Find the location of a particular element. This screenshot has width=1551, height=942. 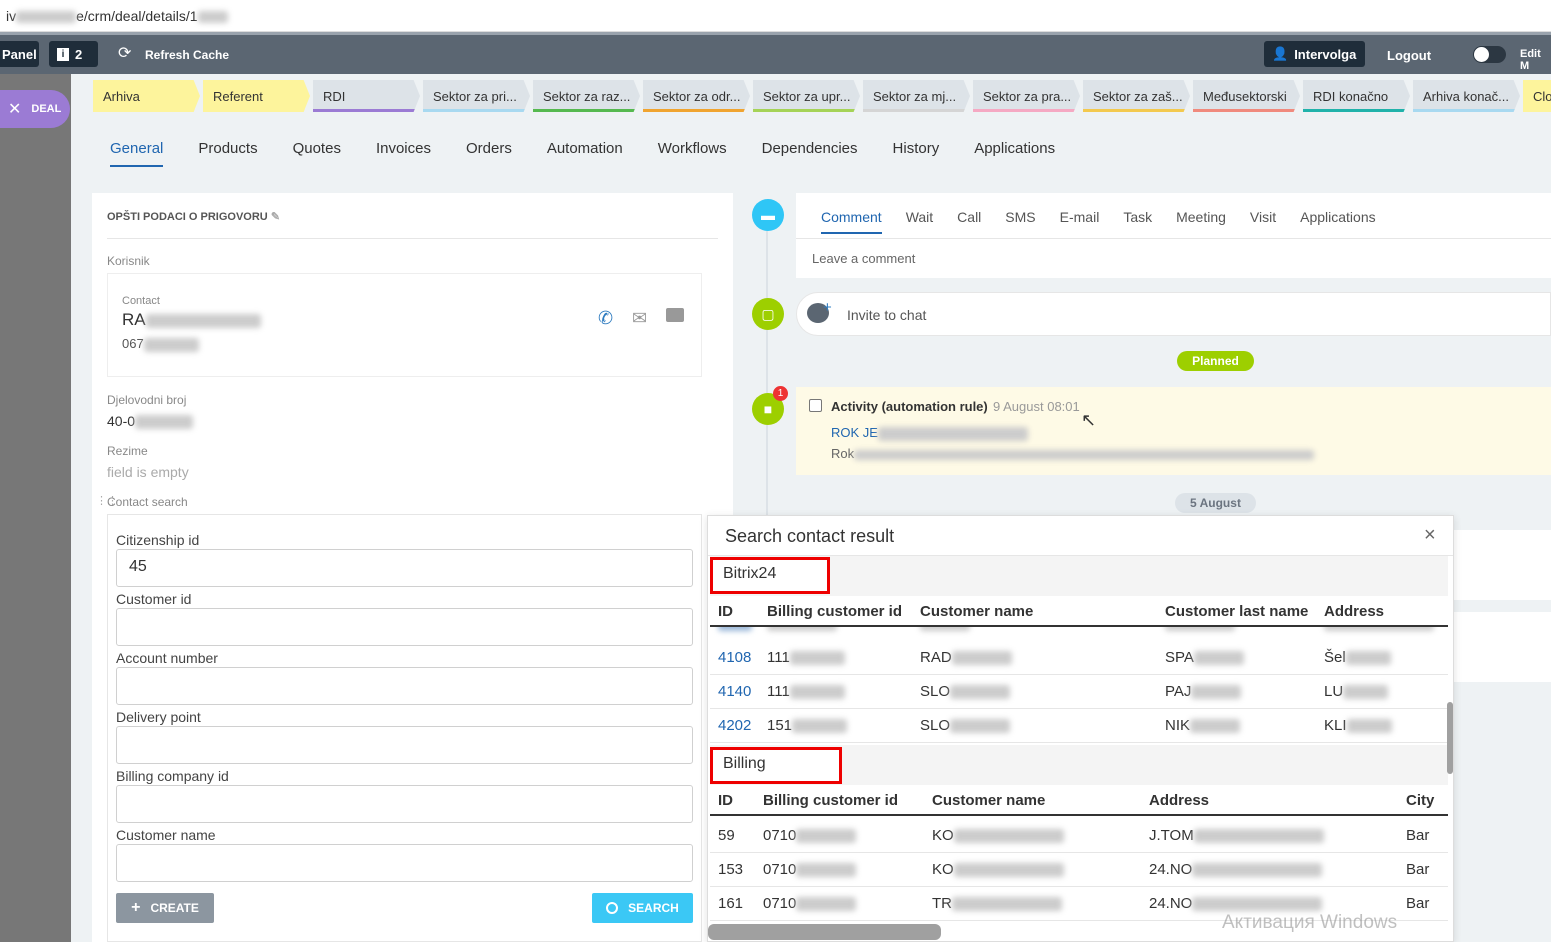

invite-chat-row: + Invite to chat is located at coordinates (1173, 314).